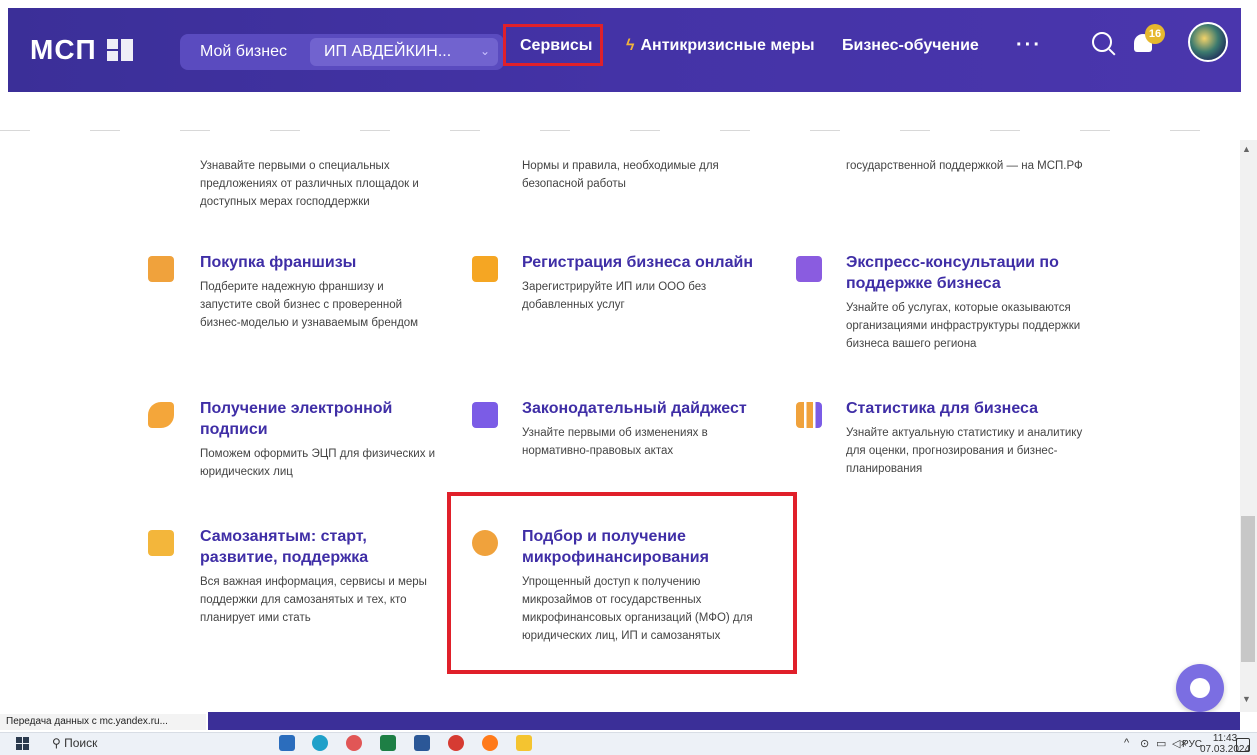 This screenshot has height=755, width=1257. Describe the element at coordinates (1144, 743) in the screenshot. I see `tray-network-icon: ⊙` at that location.